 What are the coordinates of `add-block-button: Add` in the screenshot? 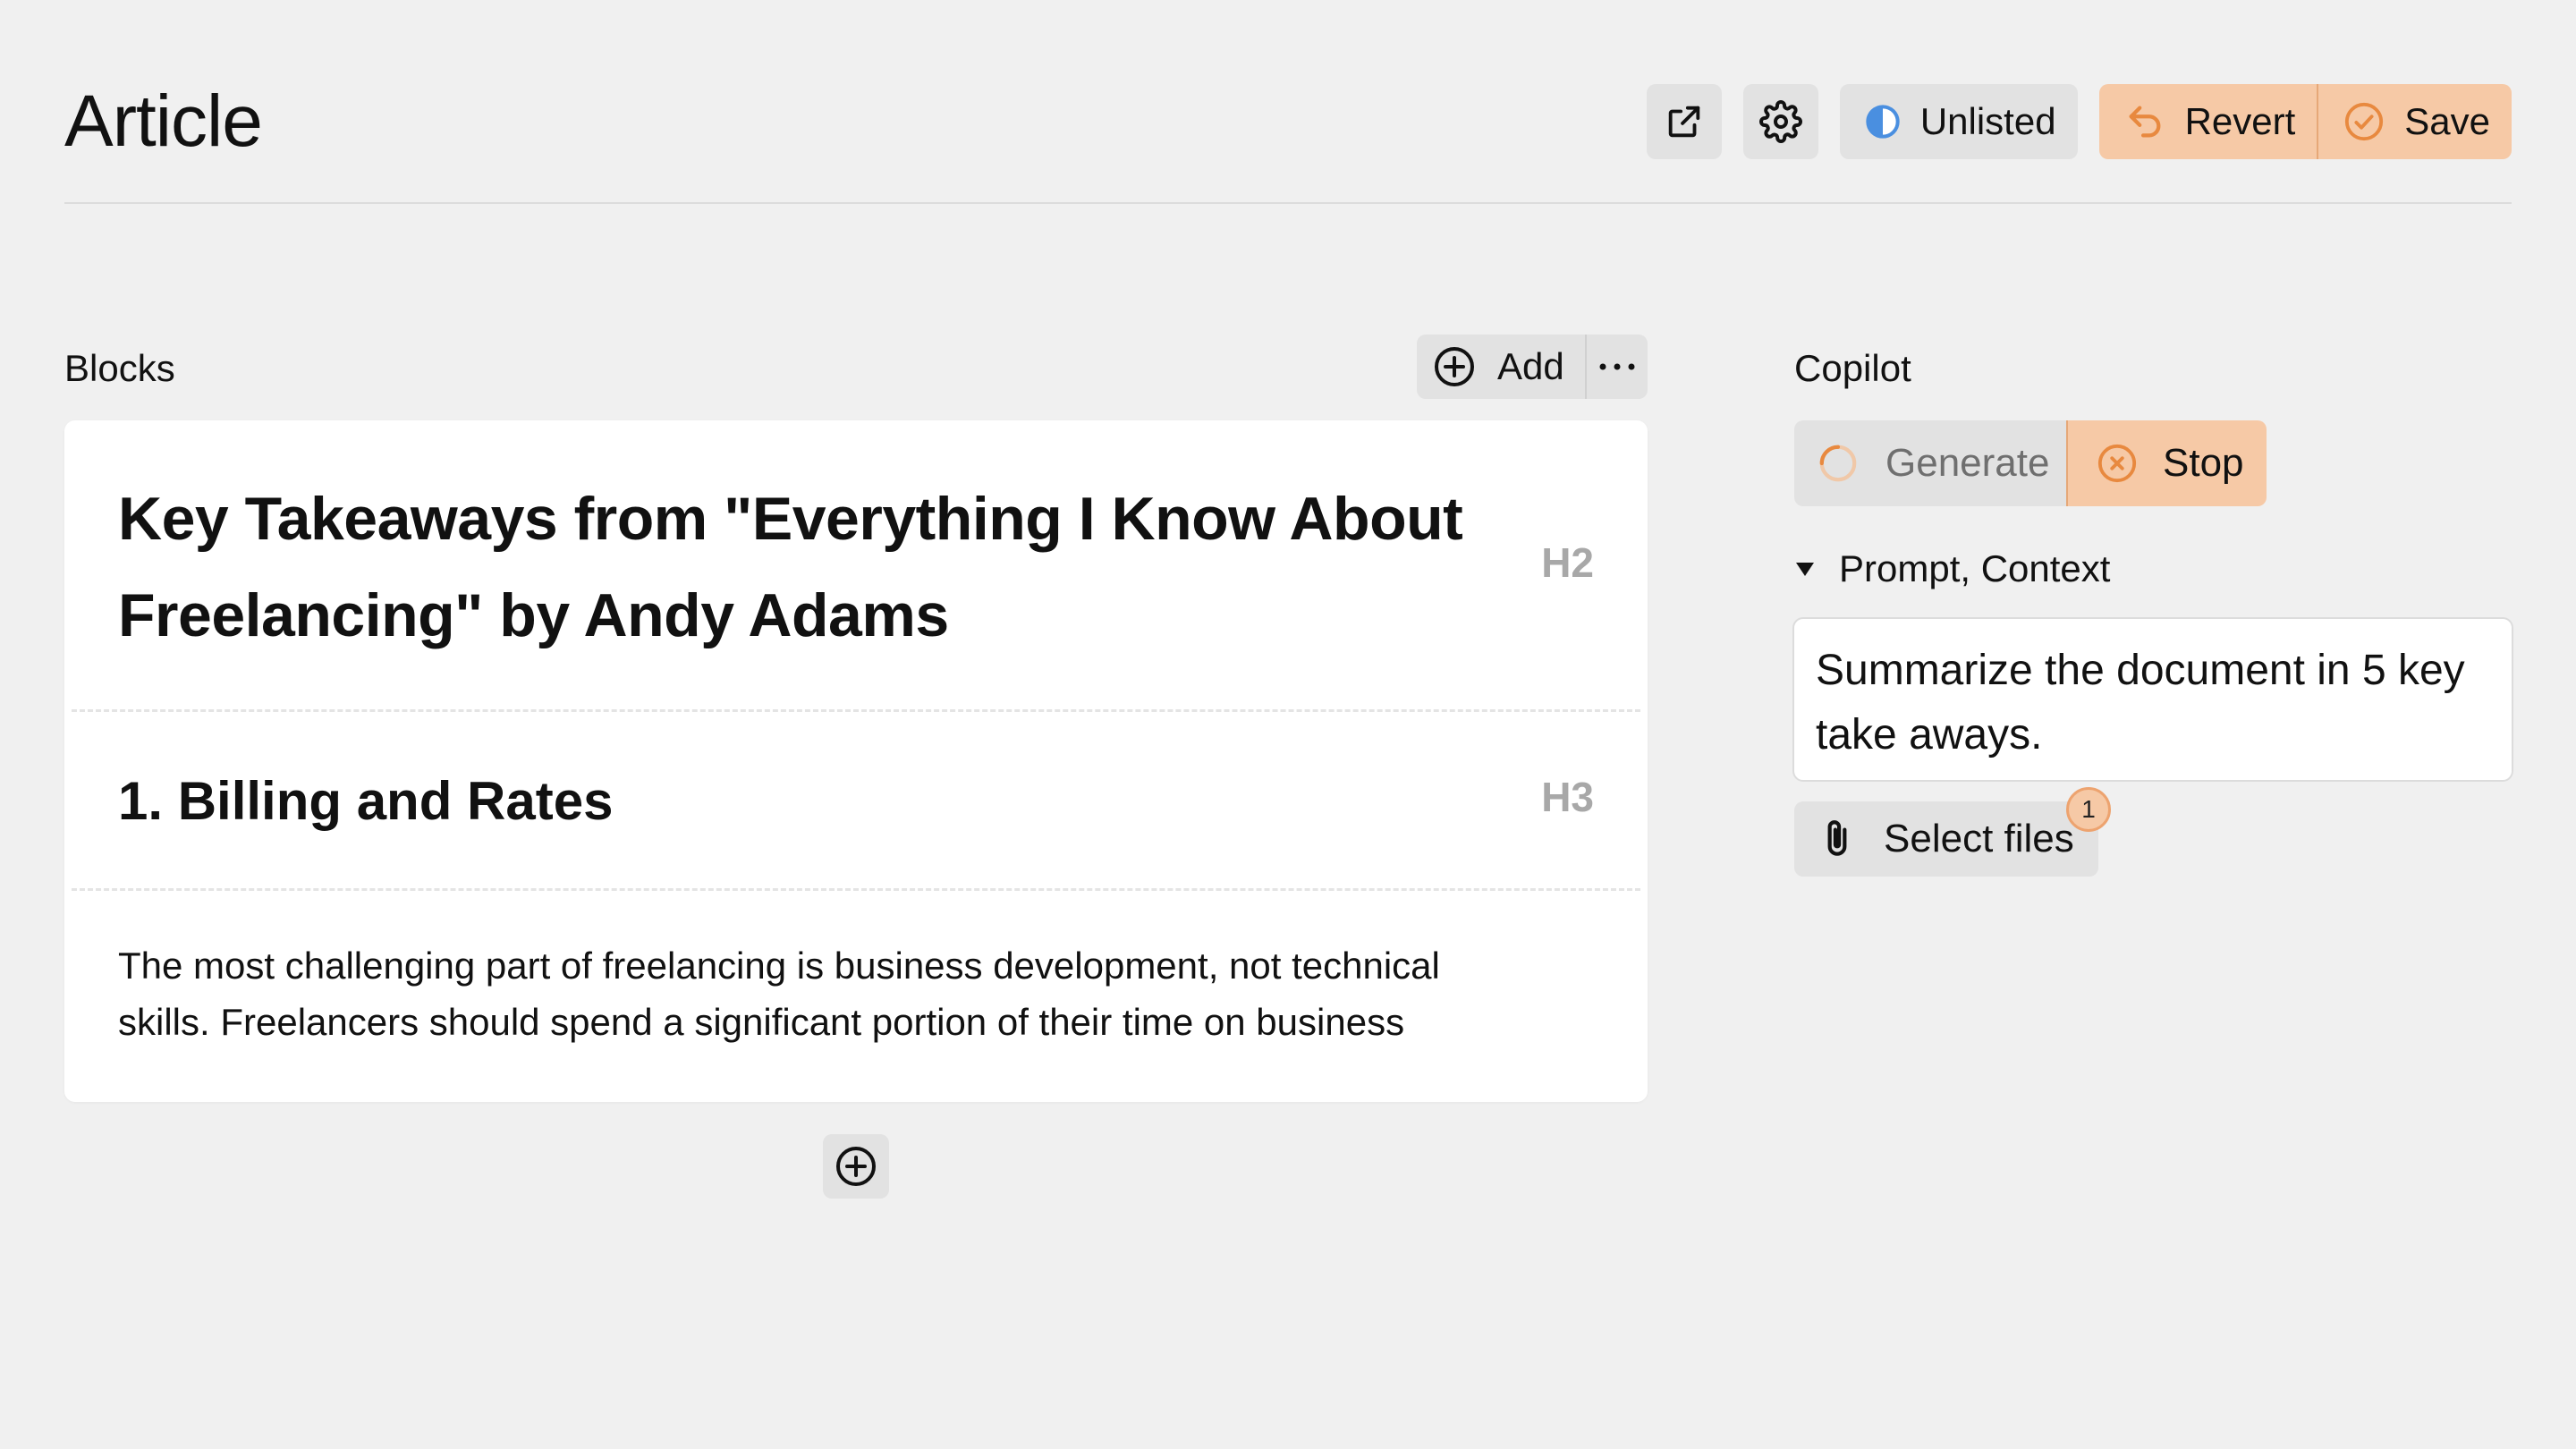 It's located at (1501, 367).